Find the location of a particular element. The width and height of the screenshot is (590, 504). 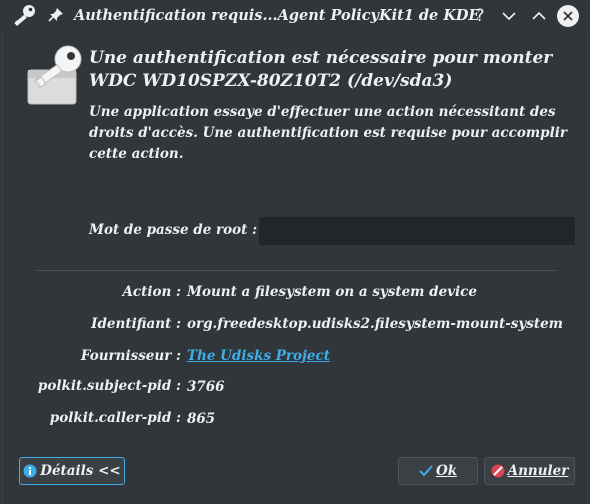

subject-pid-label: polkit.subject-pid : is located at coordinates (109, 386).